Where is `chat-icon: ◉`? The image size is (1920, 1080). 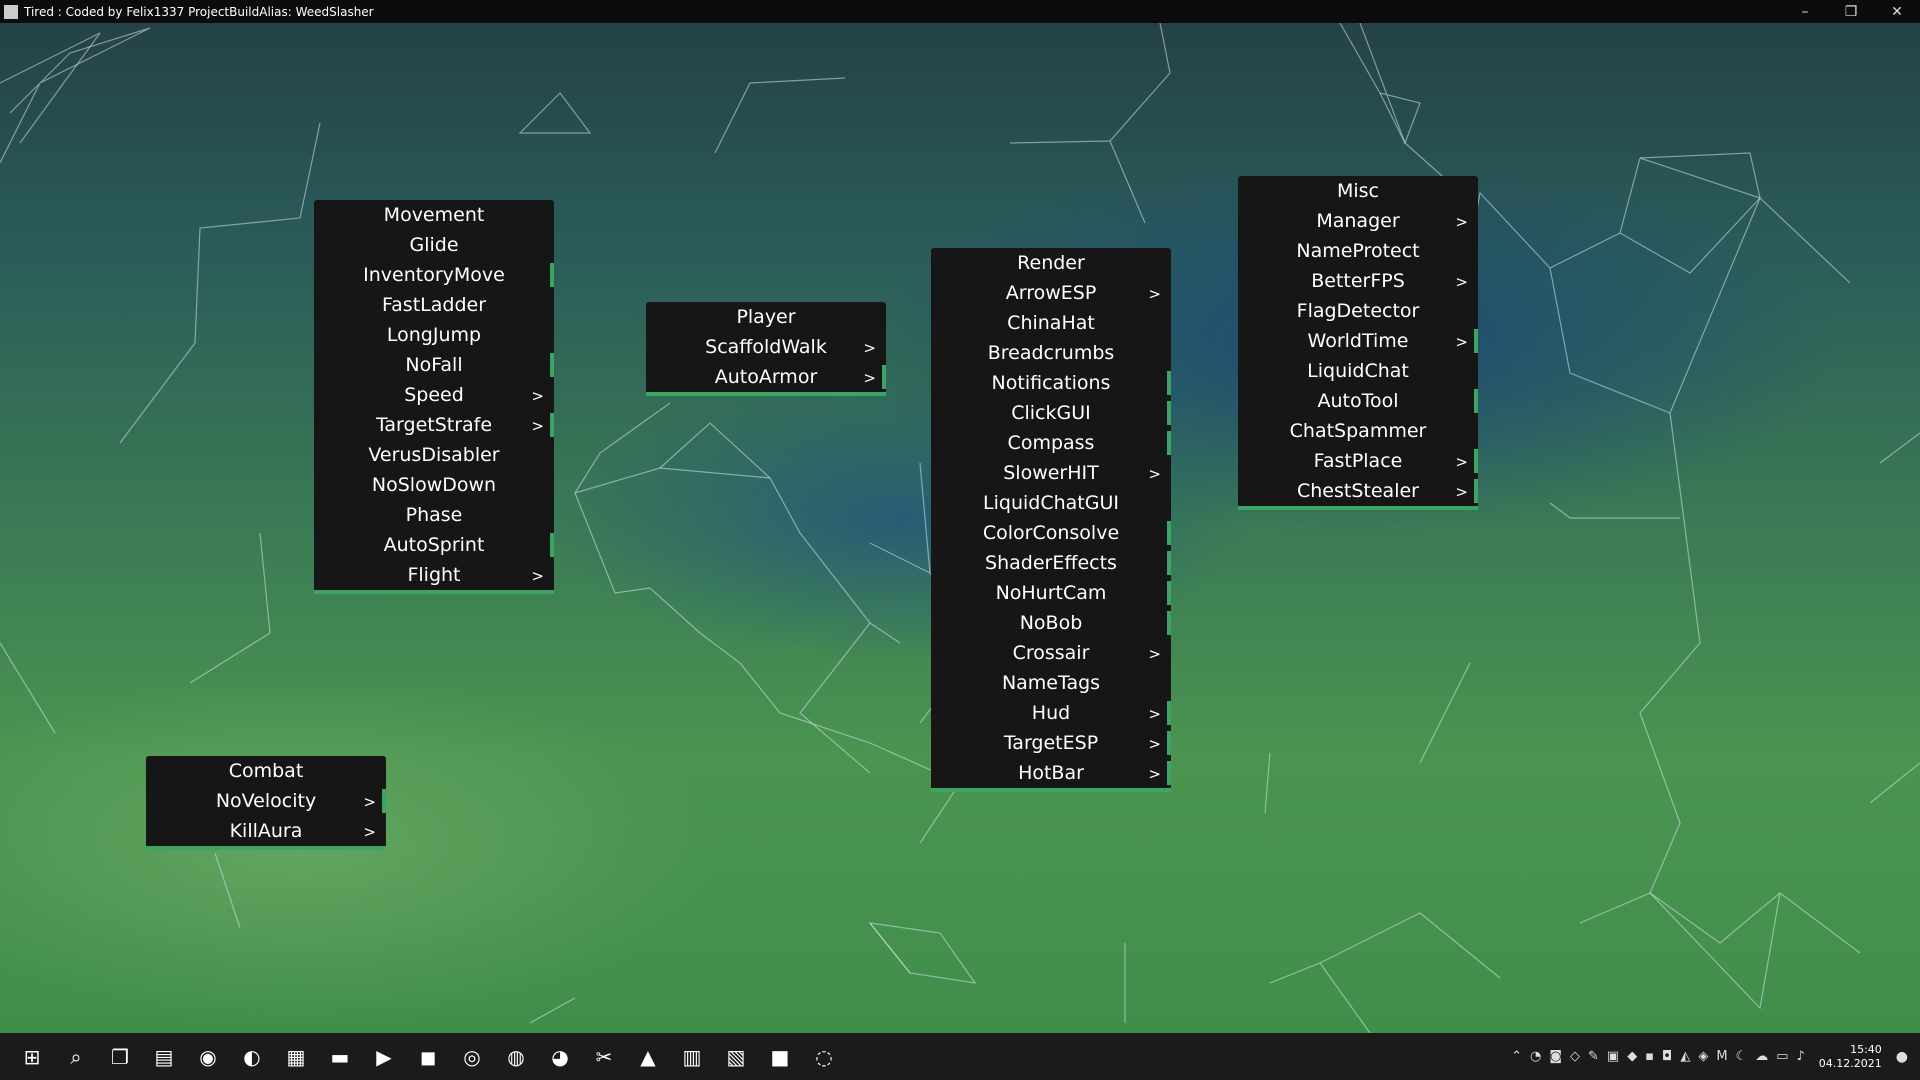
chat-icon: ◉ is located at coordinates (208, 1057).